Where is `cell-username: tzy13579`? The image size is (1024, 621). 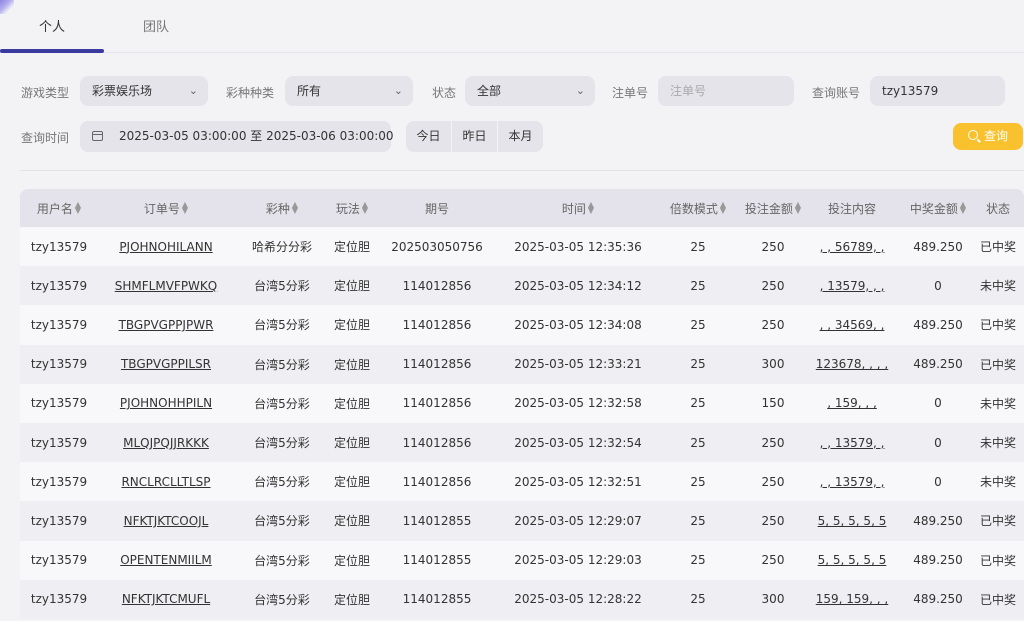 cell-username: tzy13579 is located at coordinates (59, 599).